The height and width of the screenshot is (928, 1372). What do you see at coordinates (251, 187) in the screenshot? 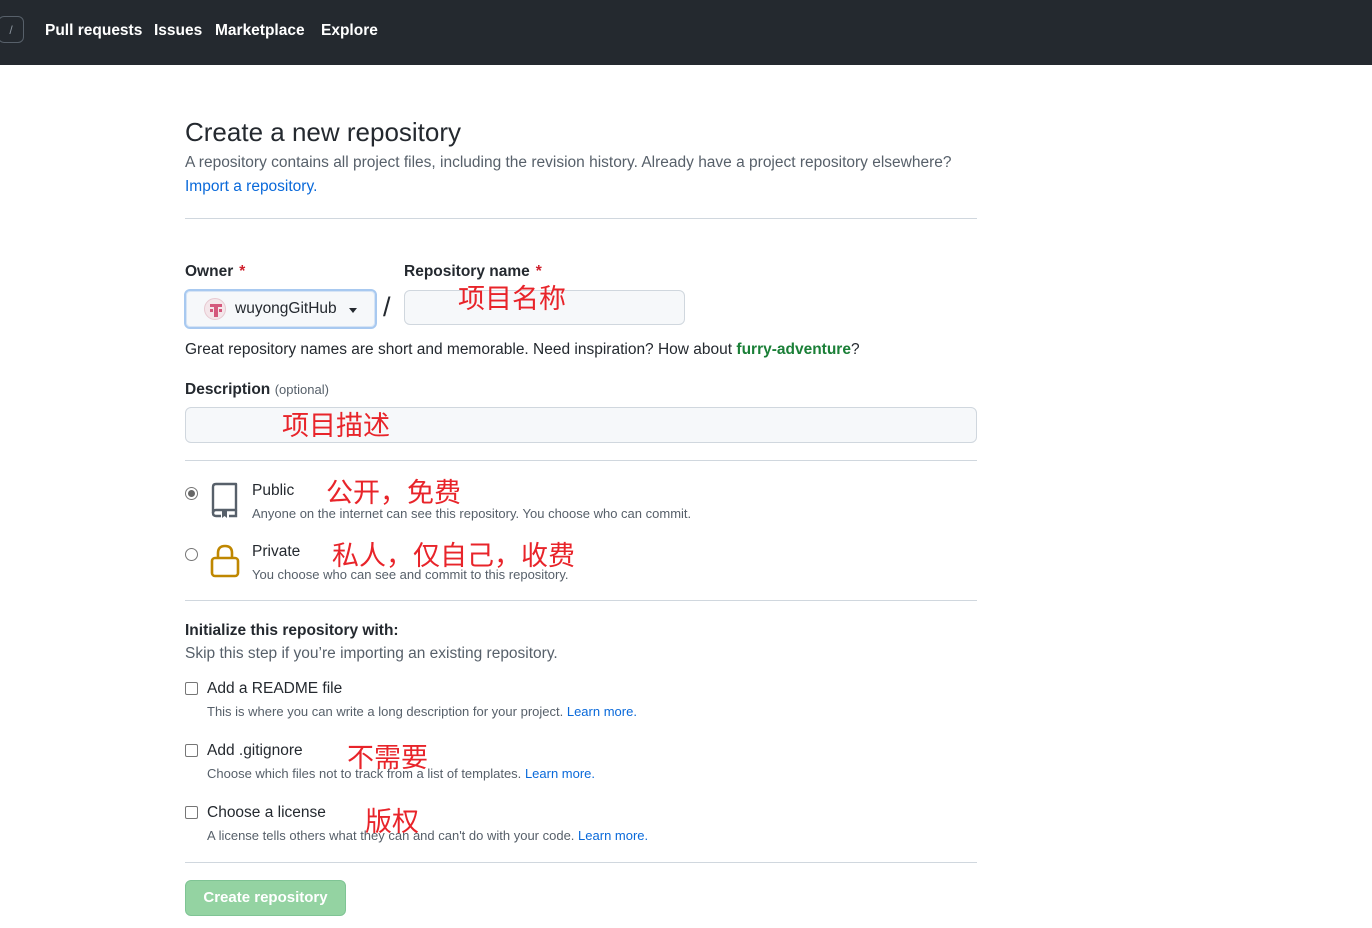
I see `import-repository-link: Import a repository.` at bounding box center [251, 187].